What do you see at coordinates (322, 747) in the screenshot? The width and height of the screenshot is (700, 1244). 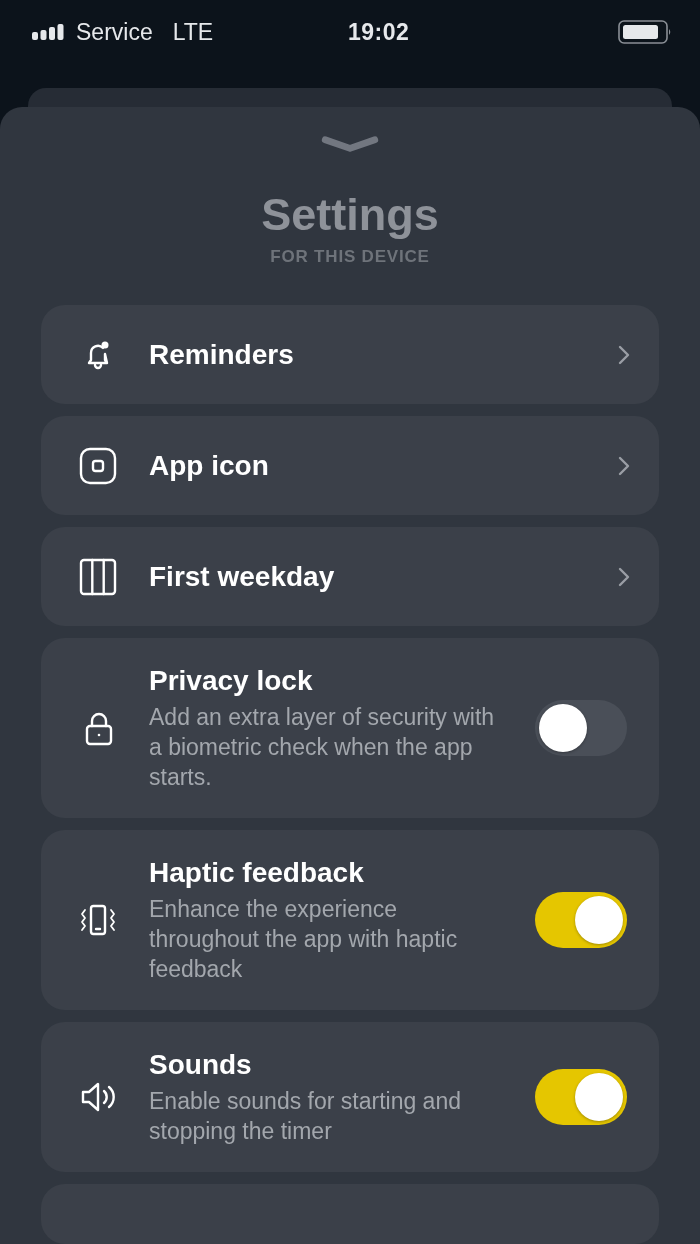 I see `setting-description: Add an extra layer of security with a biometric check when the app starts.` at bounding box center [322, 747].